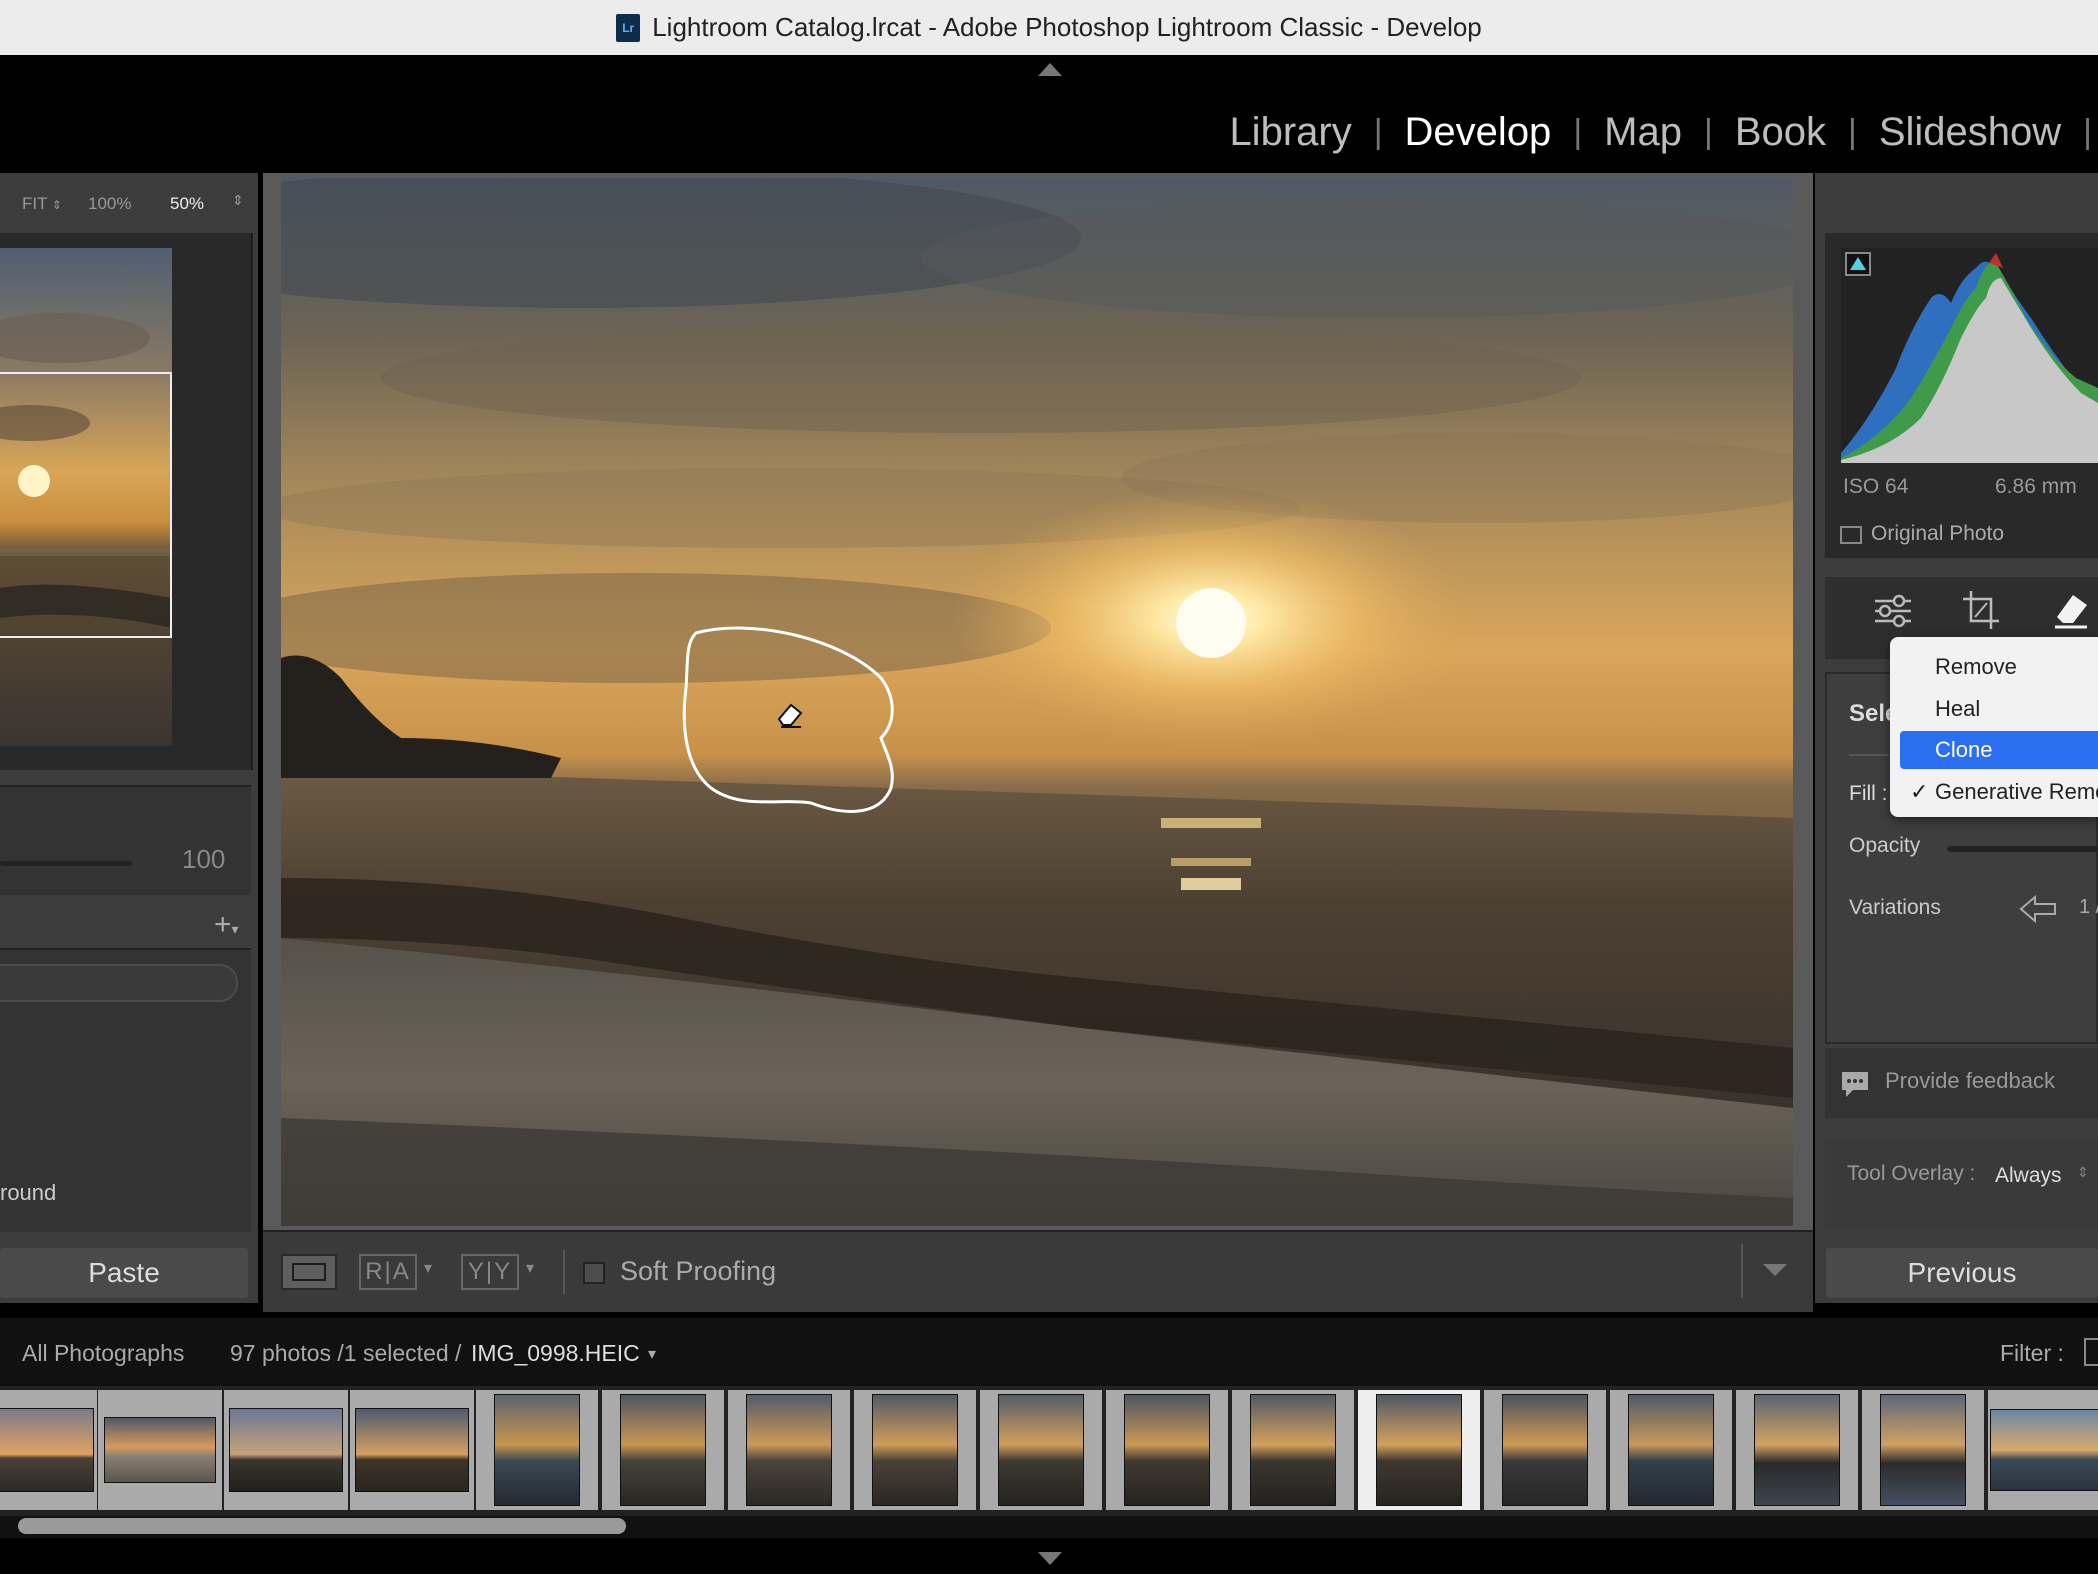 Image resolution: width=2098 pixels, height=1574 pixels. I want to click on before-after-tb-dropdown-icon: ▾, so click(530, 1268).